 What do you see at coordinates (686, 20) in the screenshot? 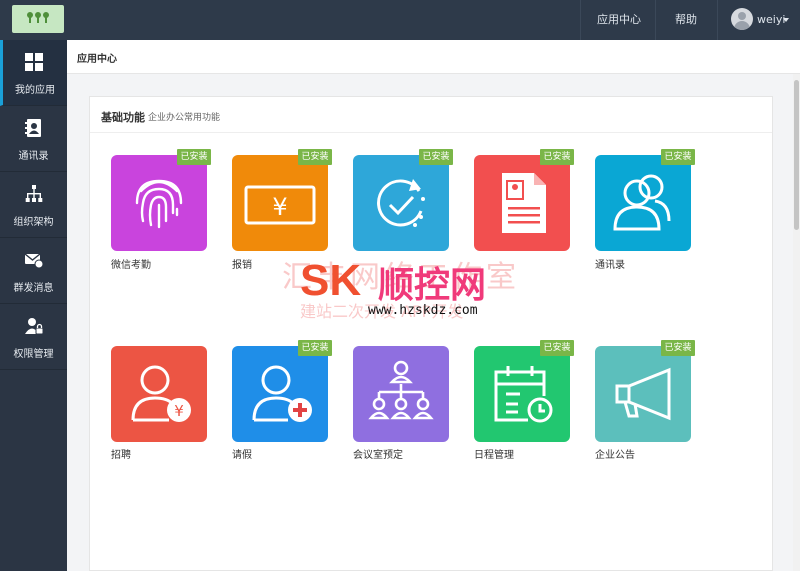
I see `nav-help: 帮助` at bounding box center [686, 20].